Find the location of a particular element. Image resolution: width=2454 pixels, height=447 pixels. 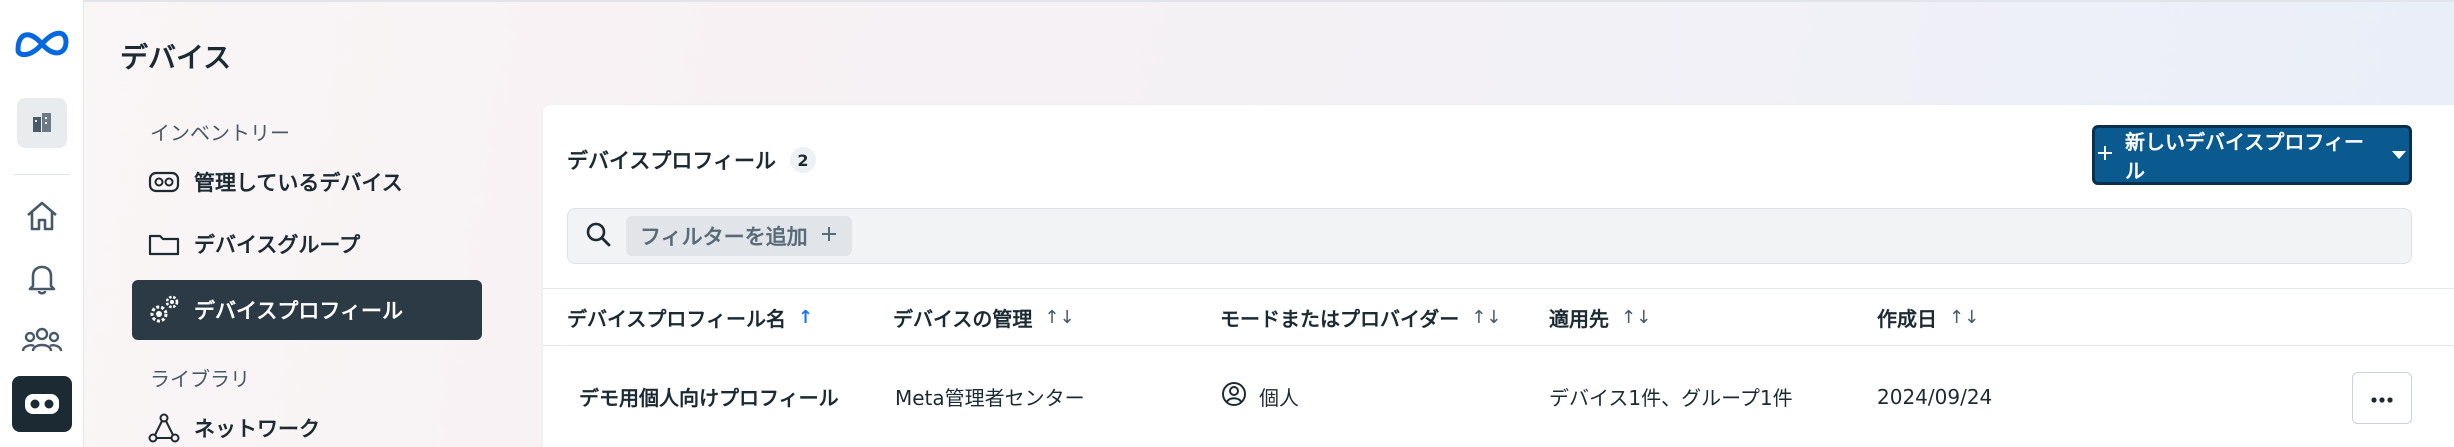

new-device-profile-button: 新しいデバイスプロフィール is located at coordinates (2252, 155).